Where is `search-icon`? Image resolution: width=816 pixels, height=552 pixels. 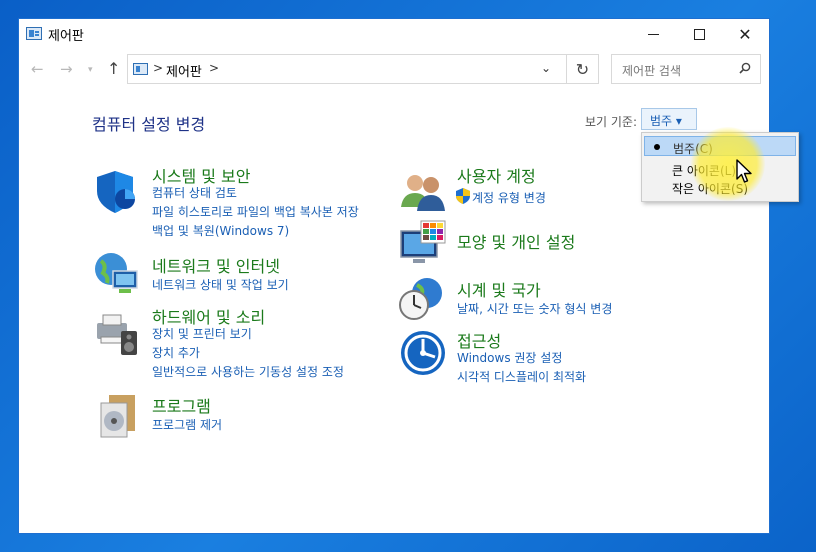
search-icon is located at coordinates (745, 68).